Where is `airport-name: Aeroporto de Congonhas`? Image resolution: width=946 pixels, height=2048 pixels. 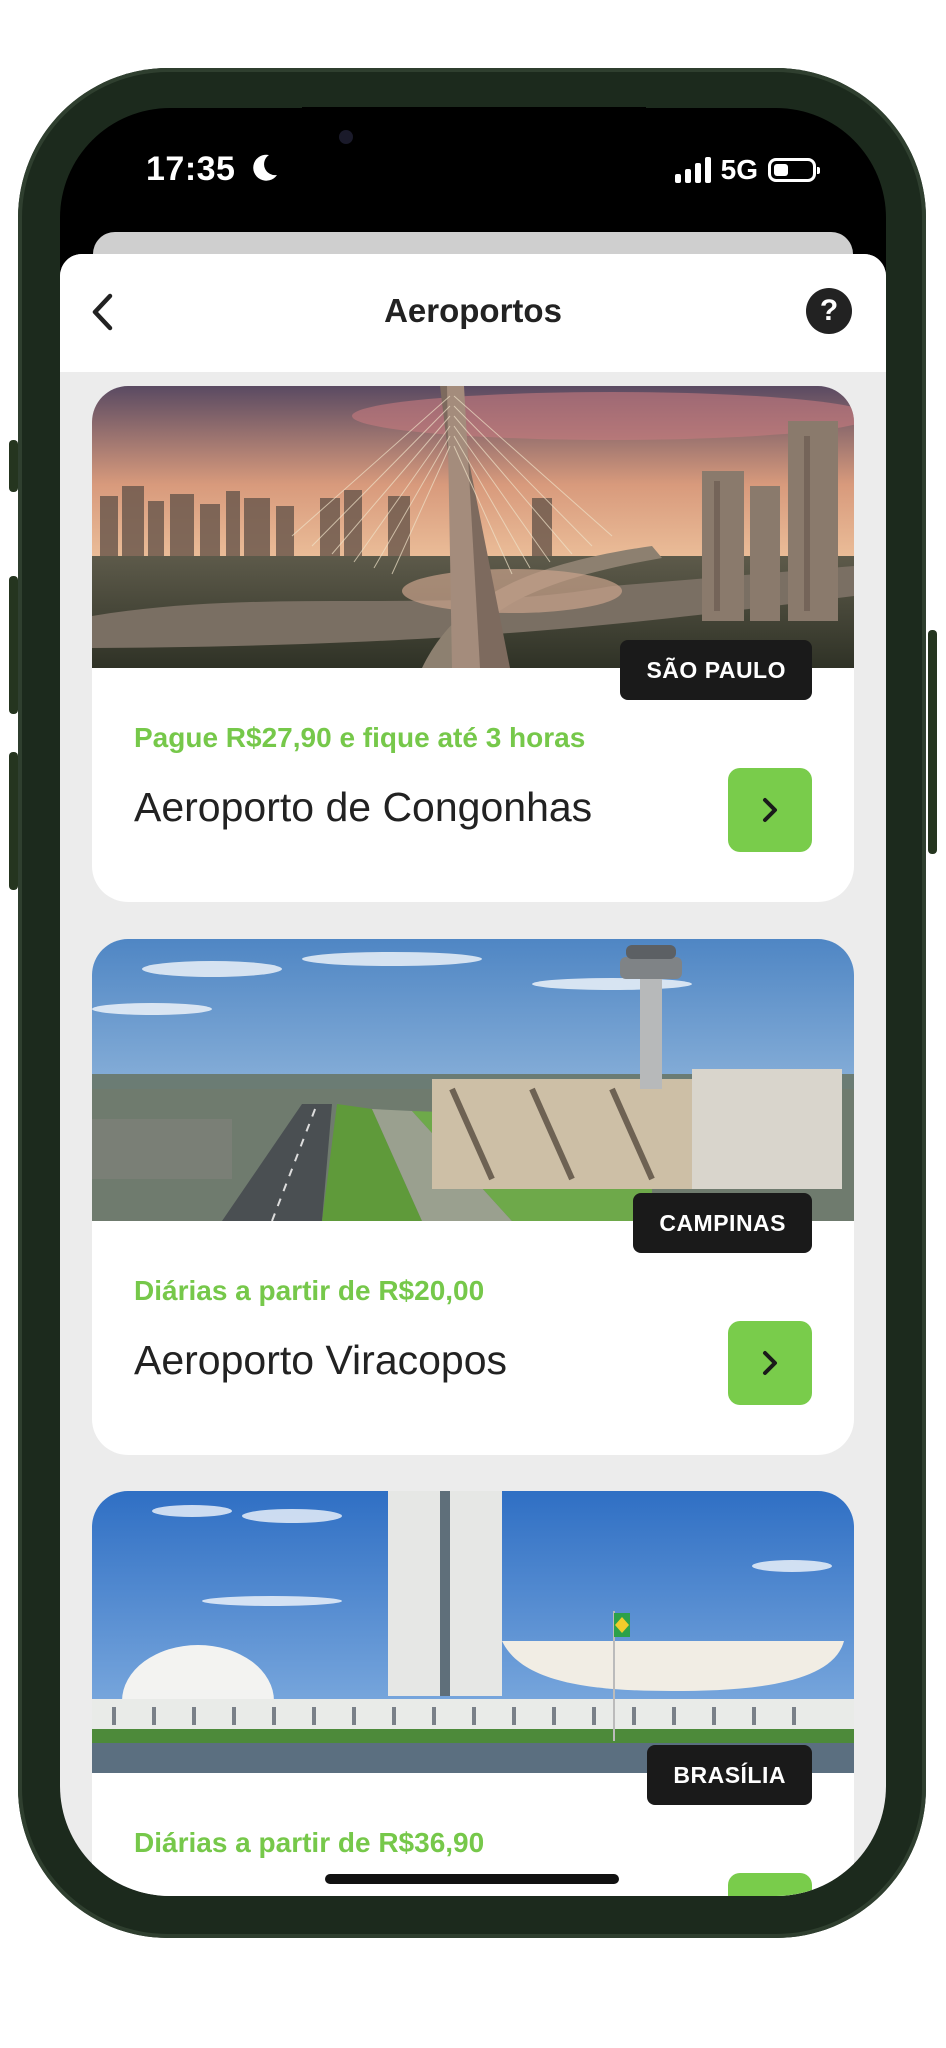
airport-name: Aeroporto de Congonhas is located at coordinates (363, 807).